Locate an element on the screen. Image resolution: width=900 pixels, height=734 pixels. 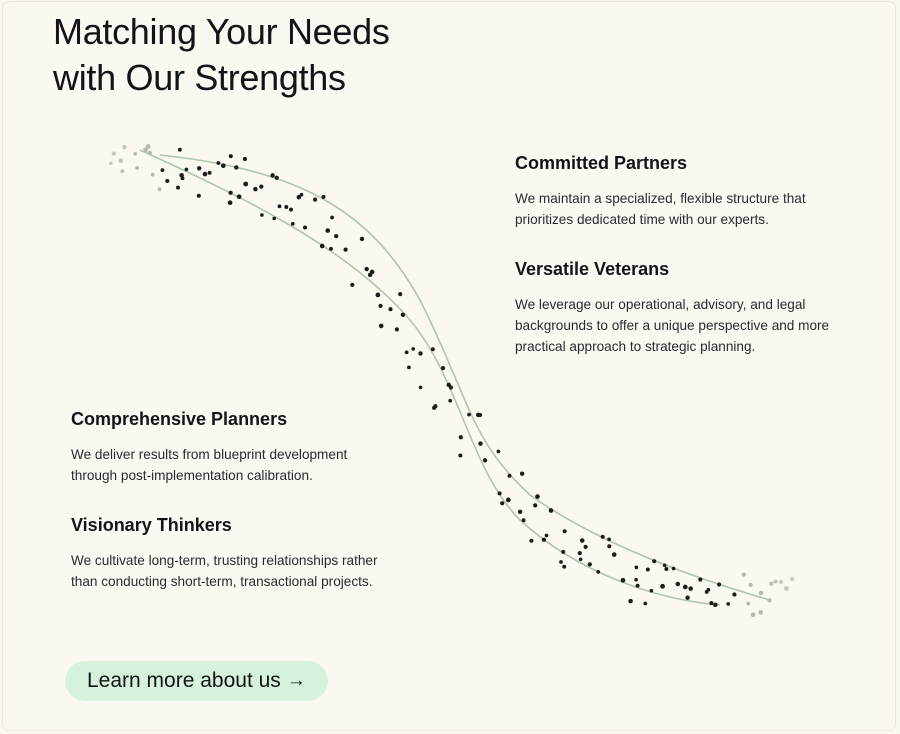
learn-more-button: Learn more about us → is located at coordinates (196, 681).